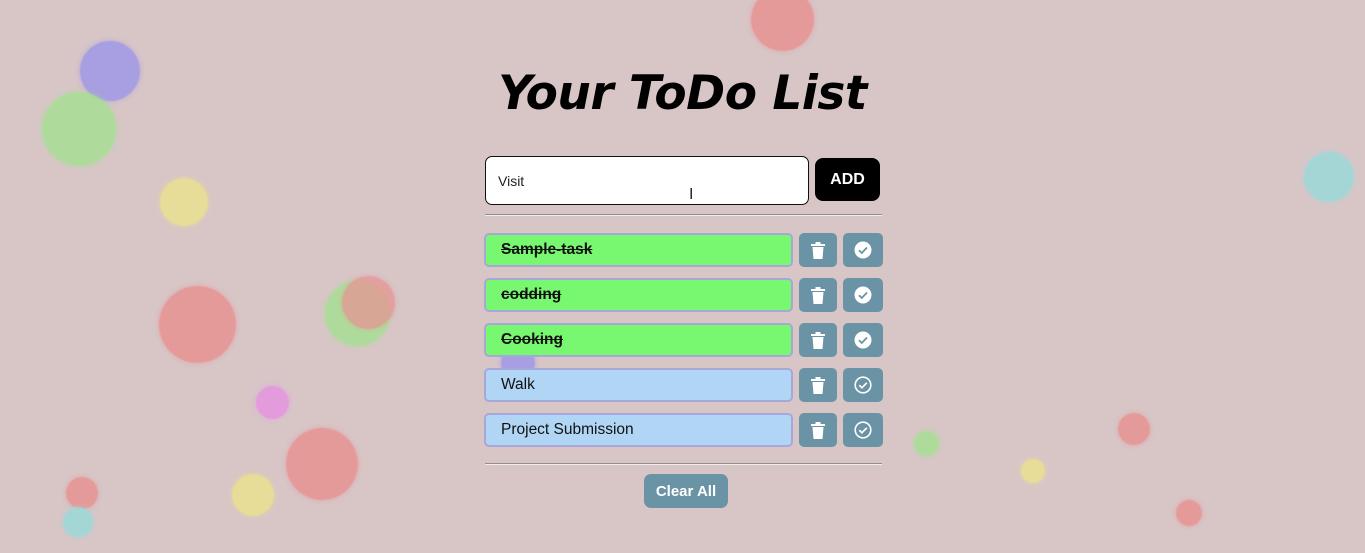  I want to click on task-row: Project Submission, so click(684, 430).